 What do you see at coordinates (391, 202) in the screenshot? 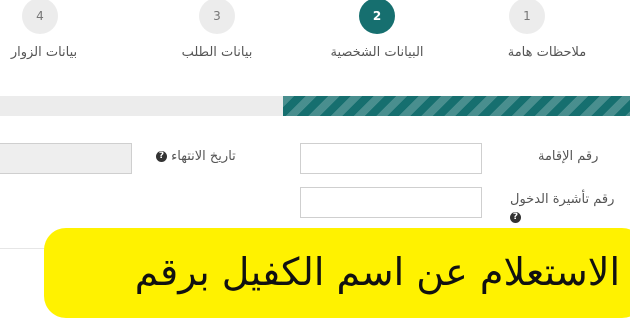
I see `entry-visa-input` at bounding box center [391, 202].